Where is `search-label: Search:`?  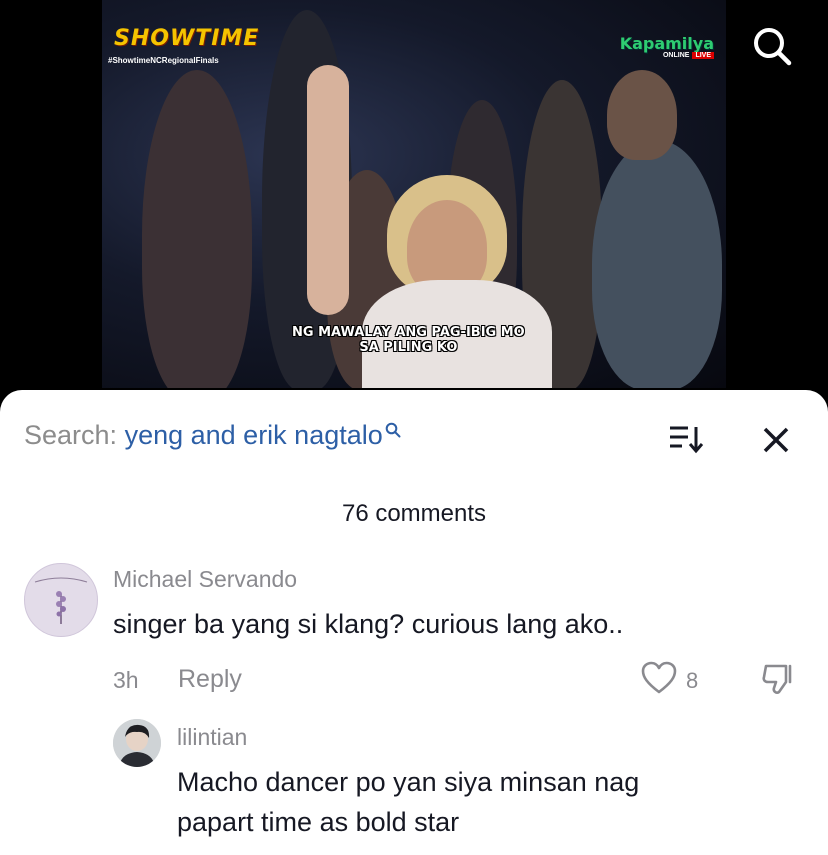 search-label: Search: is located at coordinates (71, 435).